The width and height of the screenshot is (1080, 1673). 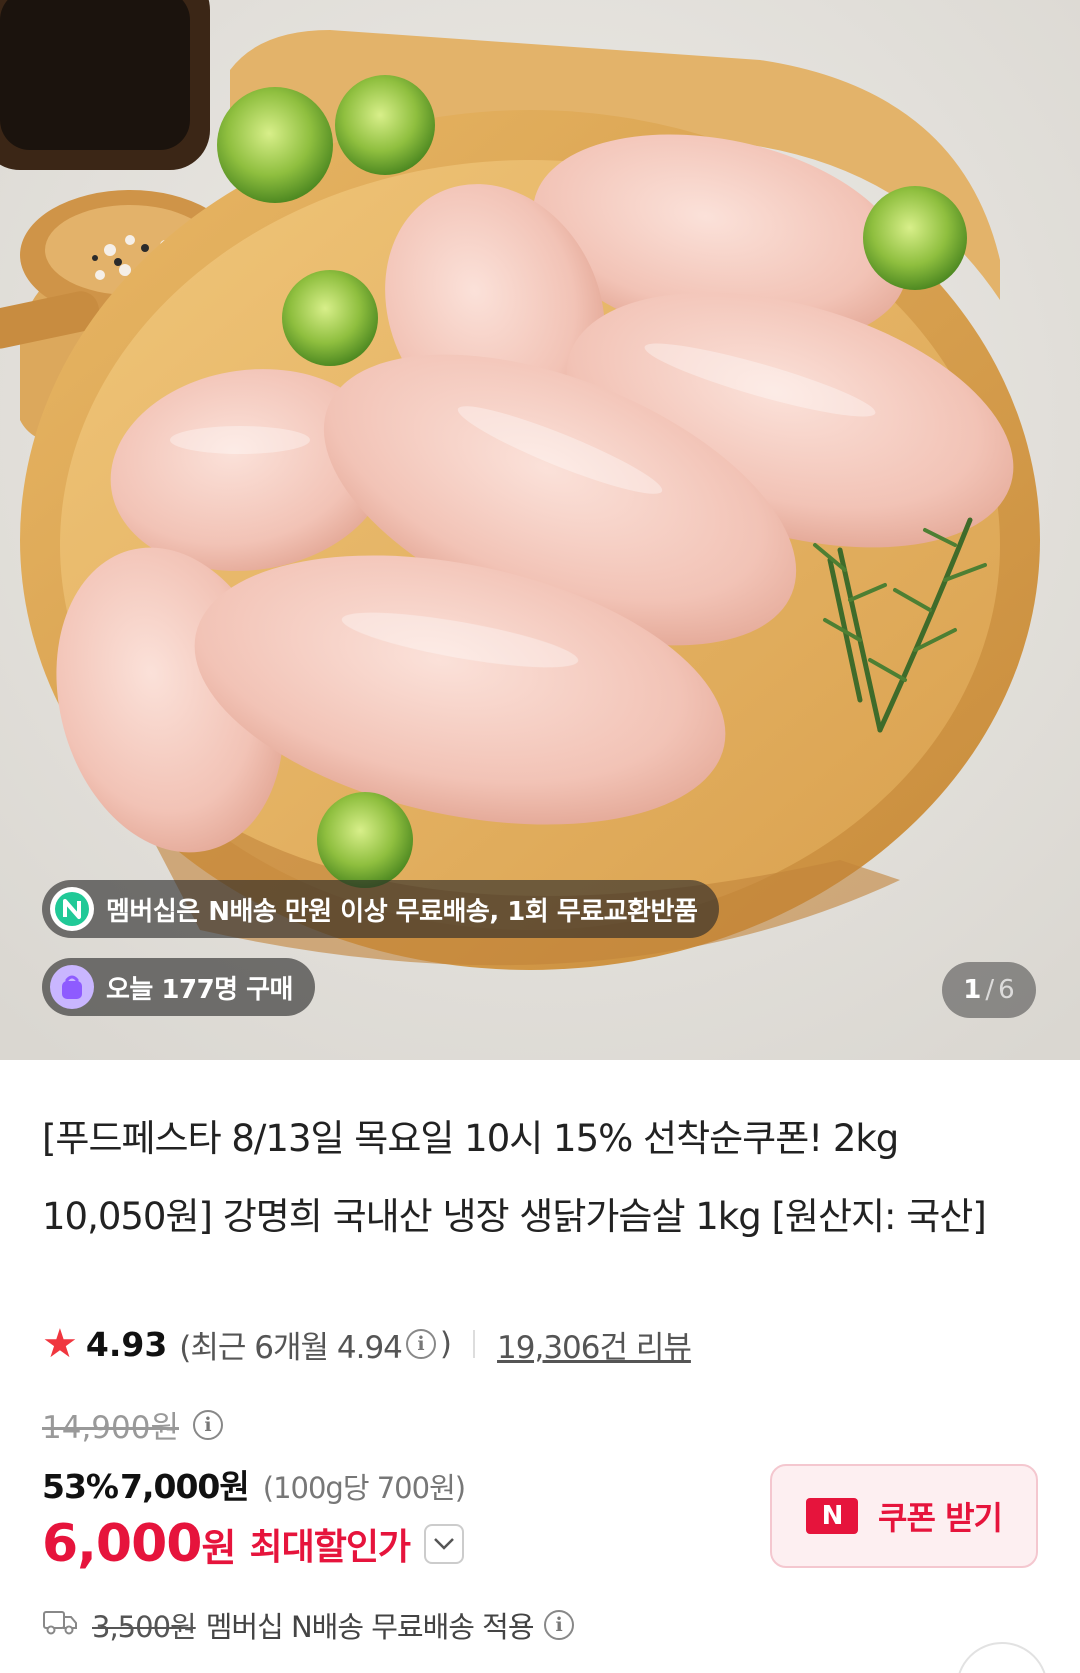 I want to click on coupon-button-label: 쿠폰 받기, so click(x=940, y=1518).